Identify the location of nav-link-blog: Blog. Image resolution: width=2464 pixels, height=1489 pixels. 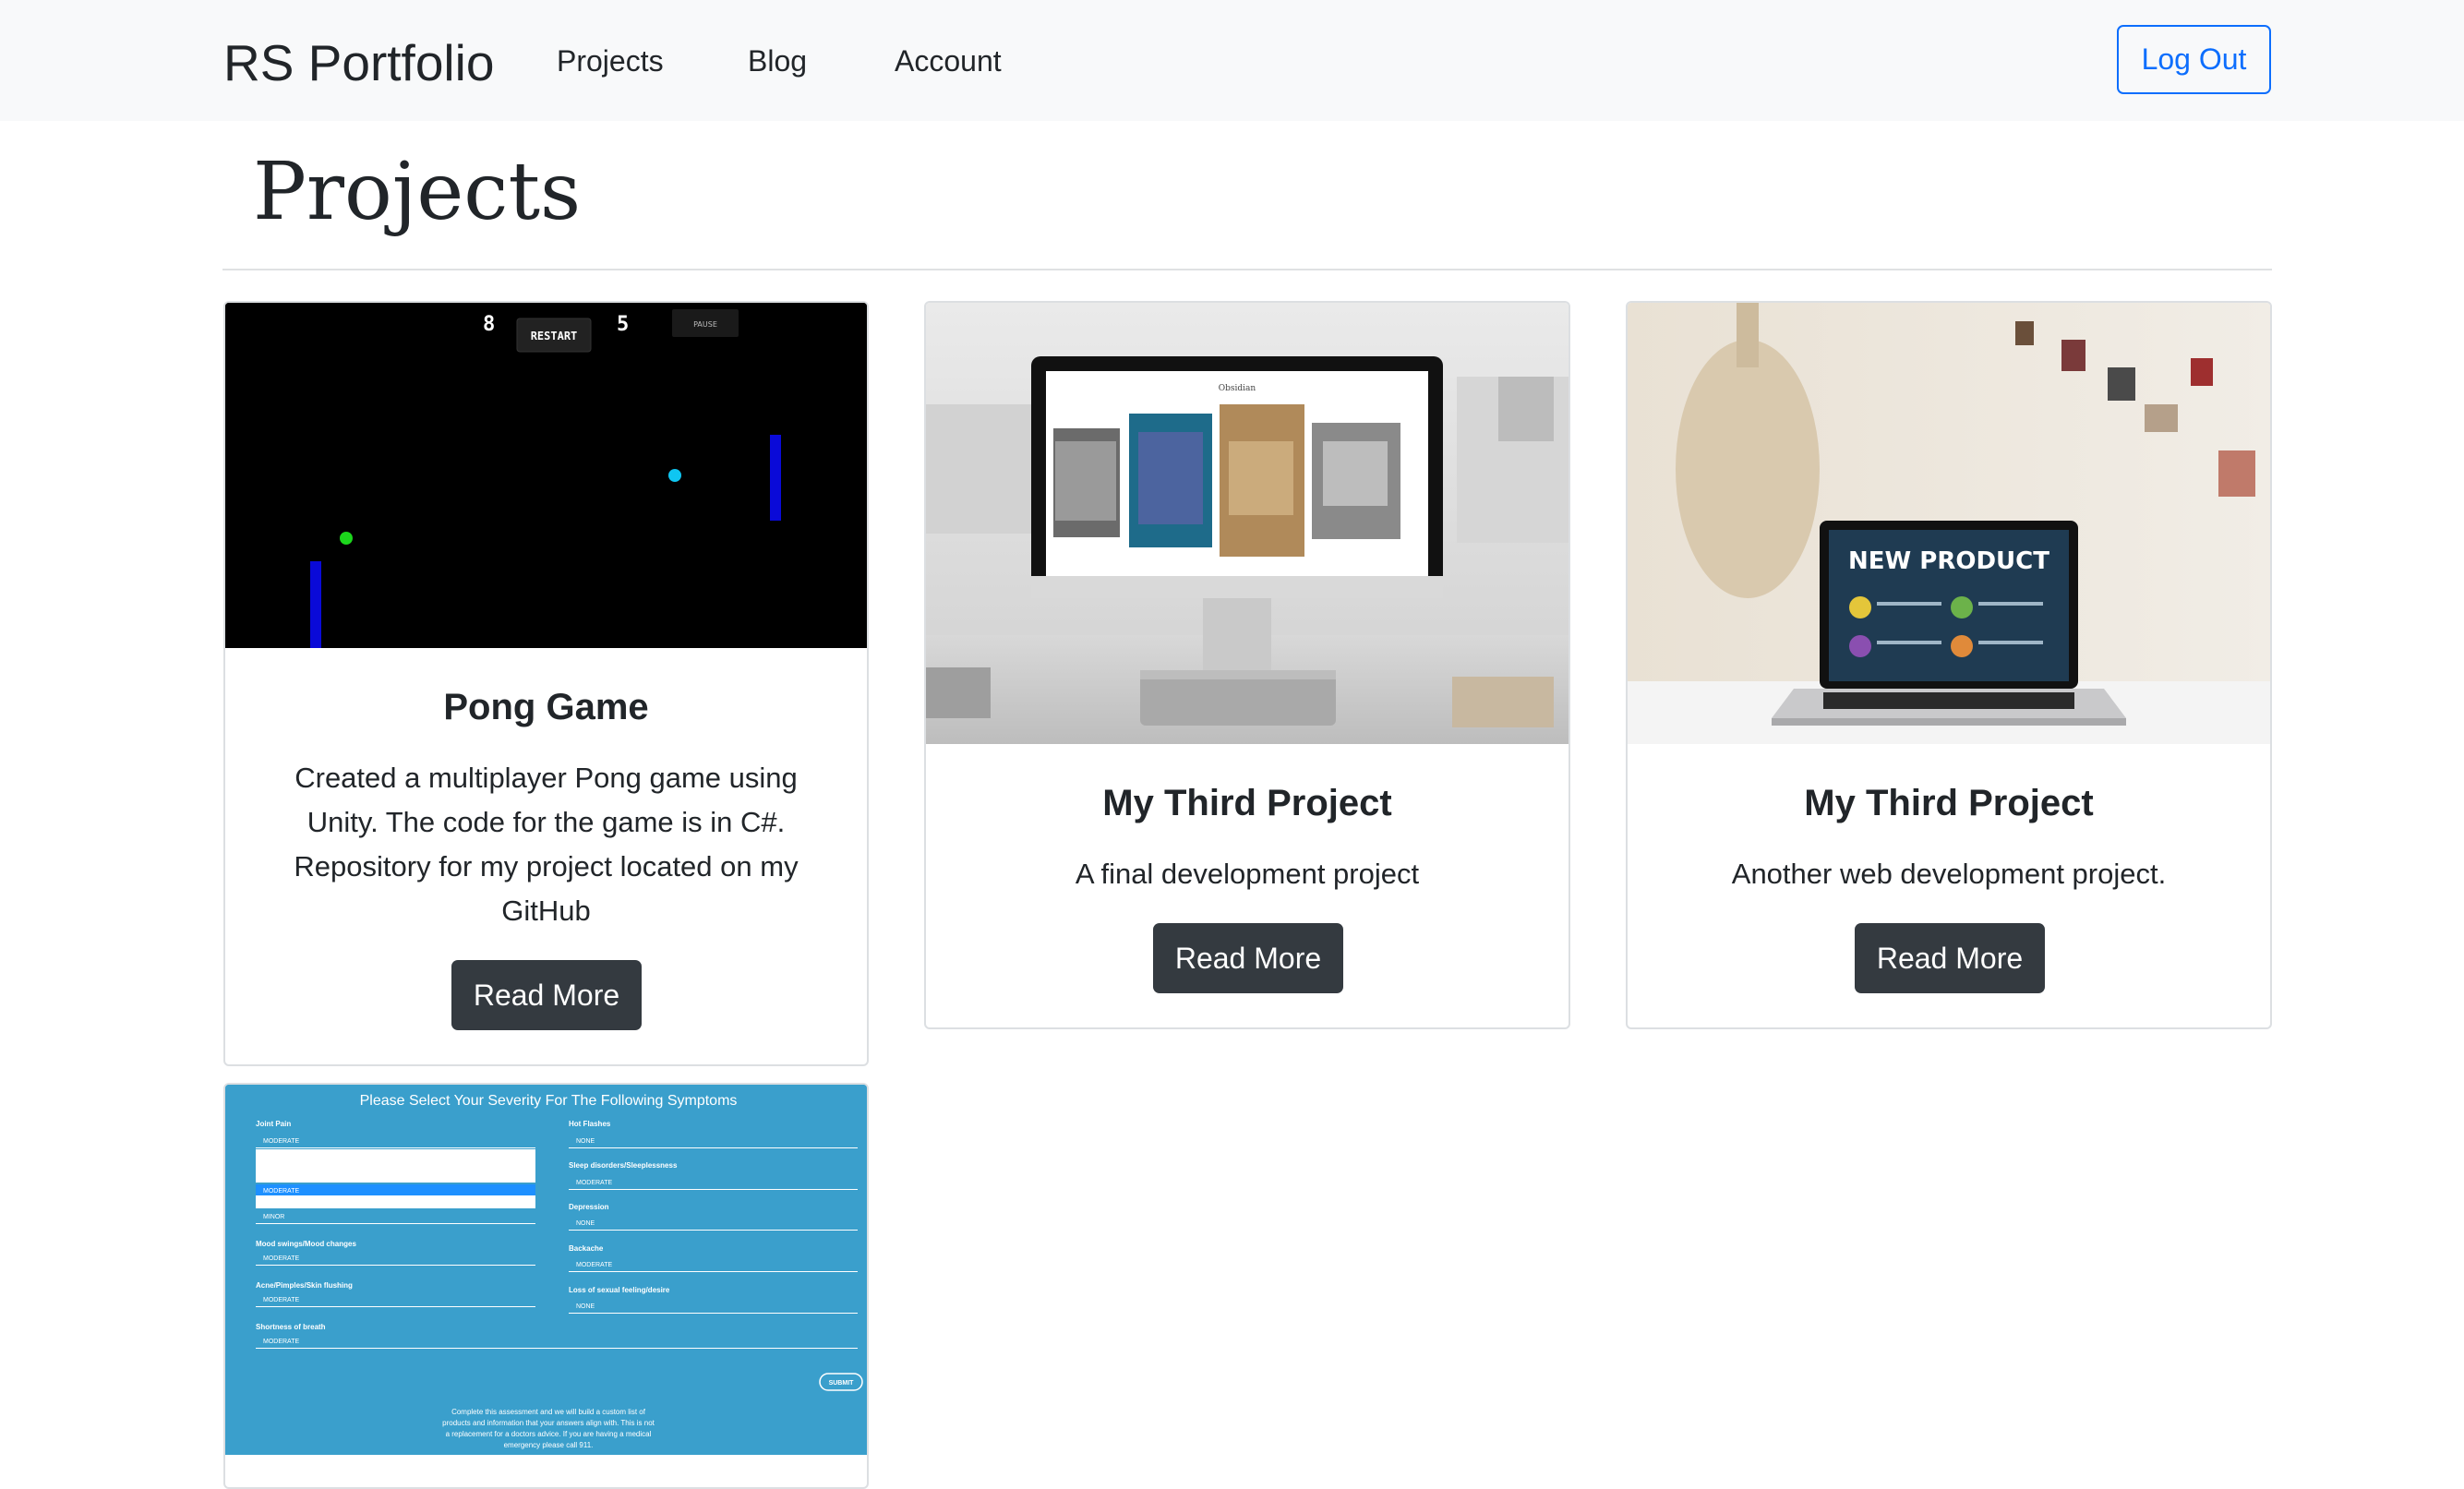
(777, 61).